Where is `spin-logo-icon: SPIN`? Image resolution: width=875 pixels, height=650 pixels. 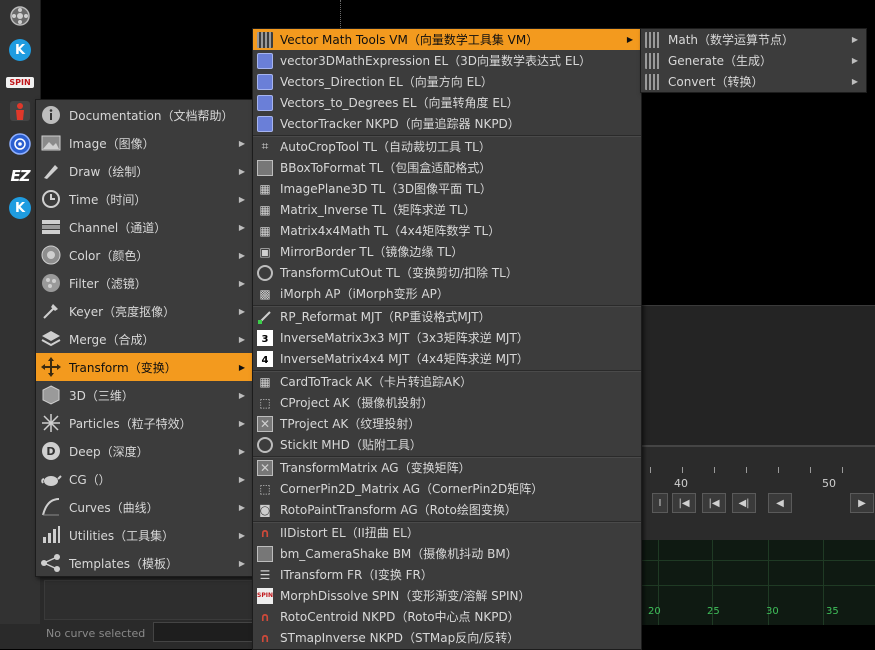
spin-logo-icon: SPIN is located at coordinates (20, 82).